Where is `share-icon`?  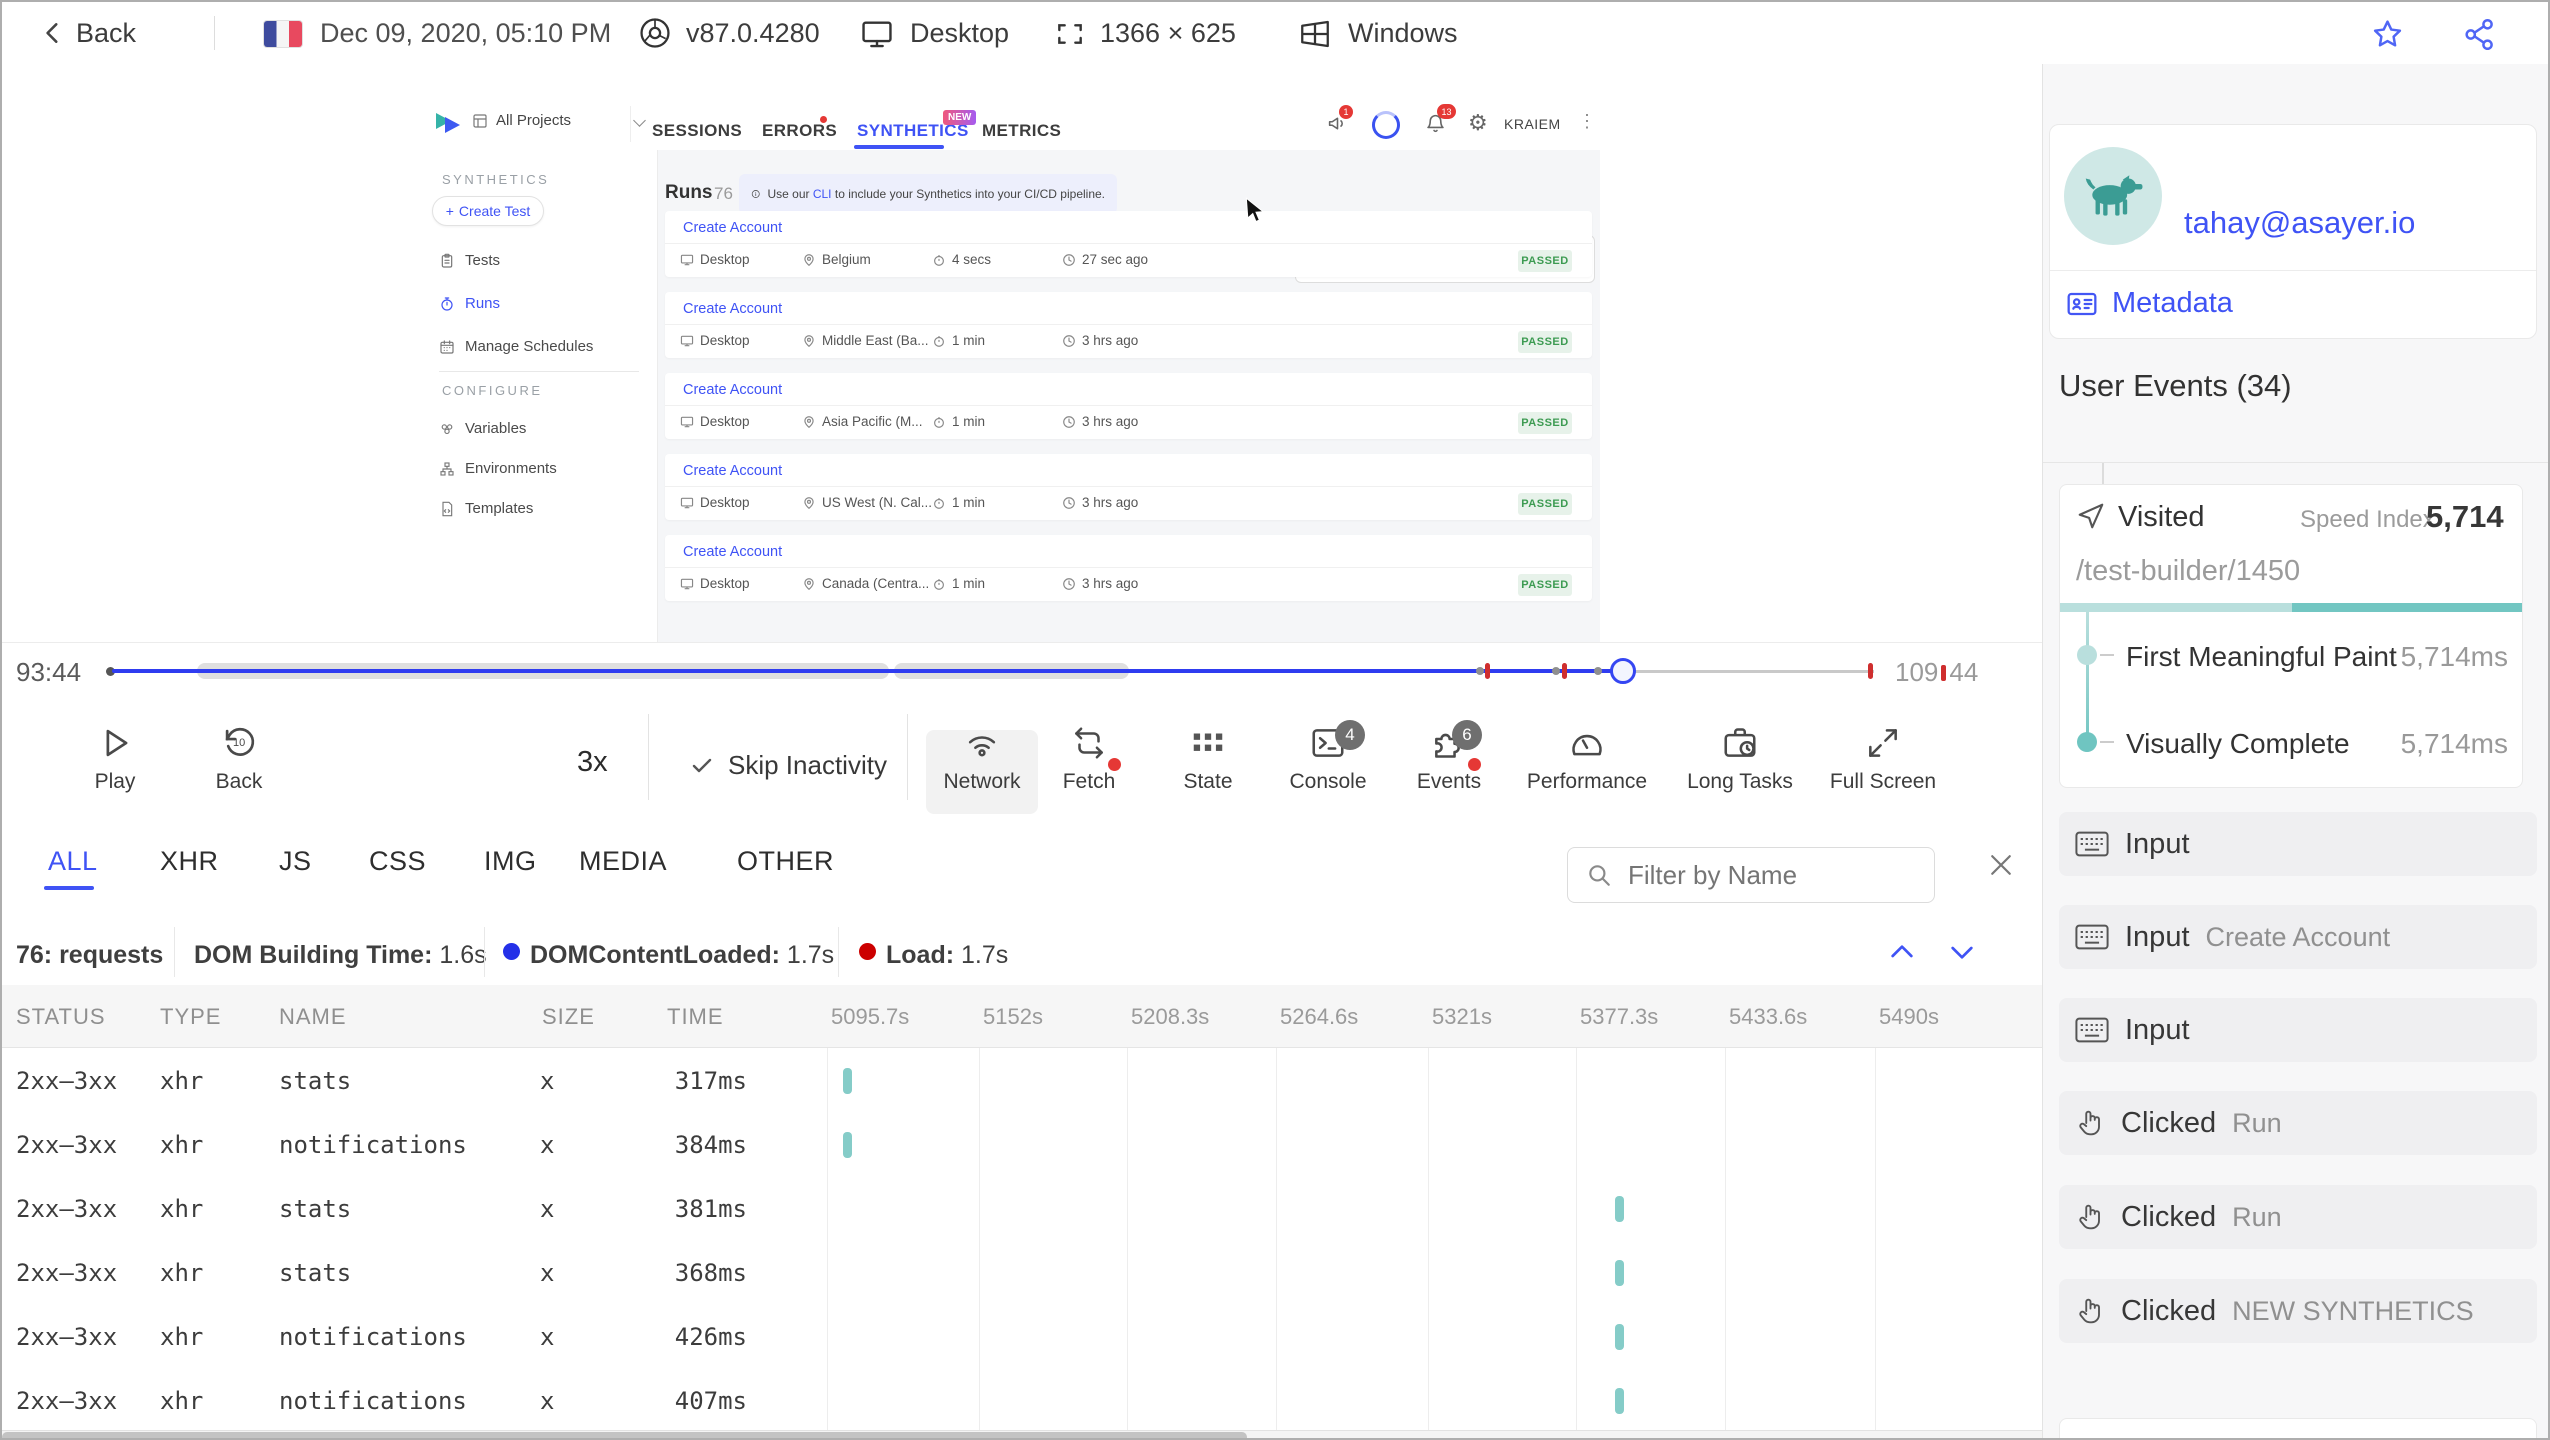
share-icon is located at coordinates (2479, 34).